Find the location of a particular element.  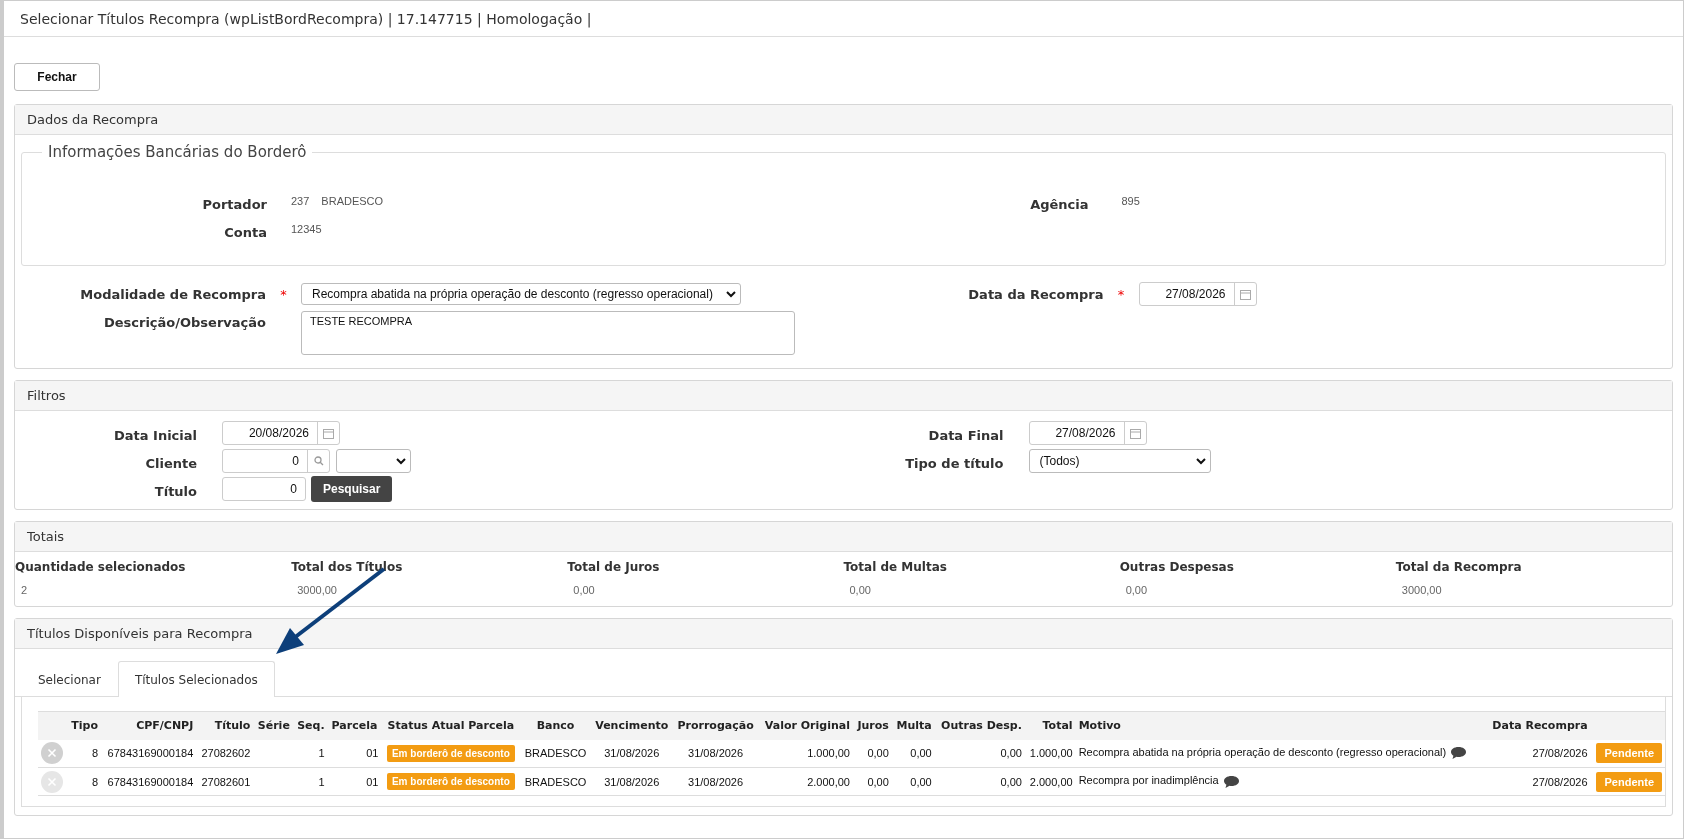

field-label: Portador is located at coordinates (234, 204).